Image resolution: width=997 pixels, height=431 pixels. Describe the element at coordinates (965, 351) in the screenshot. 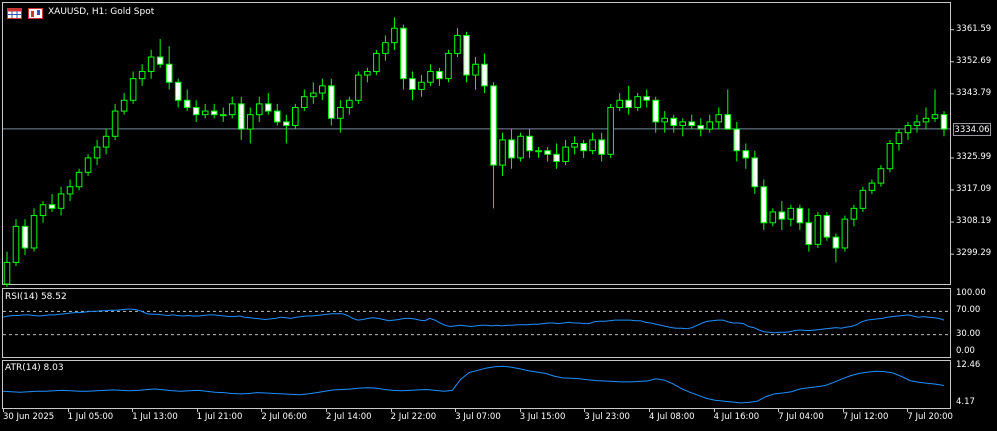

I see `rsi-tick-label: 0.00` at that location.